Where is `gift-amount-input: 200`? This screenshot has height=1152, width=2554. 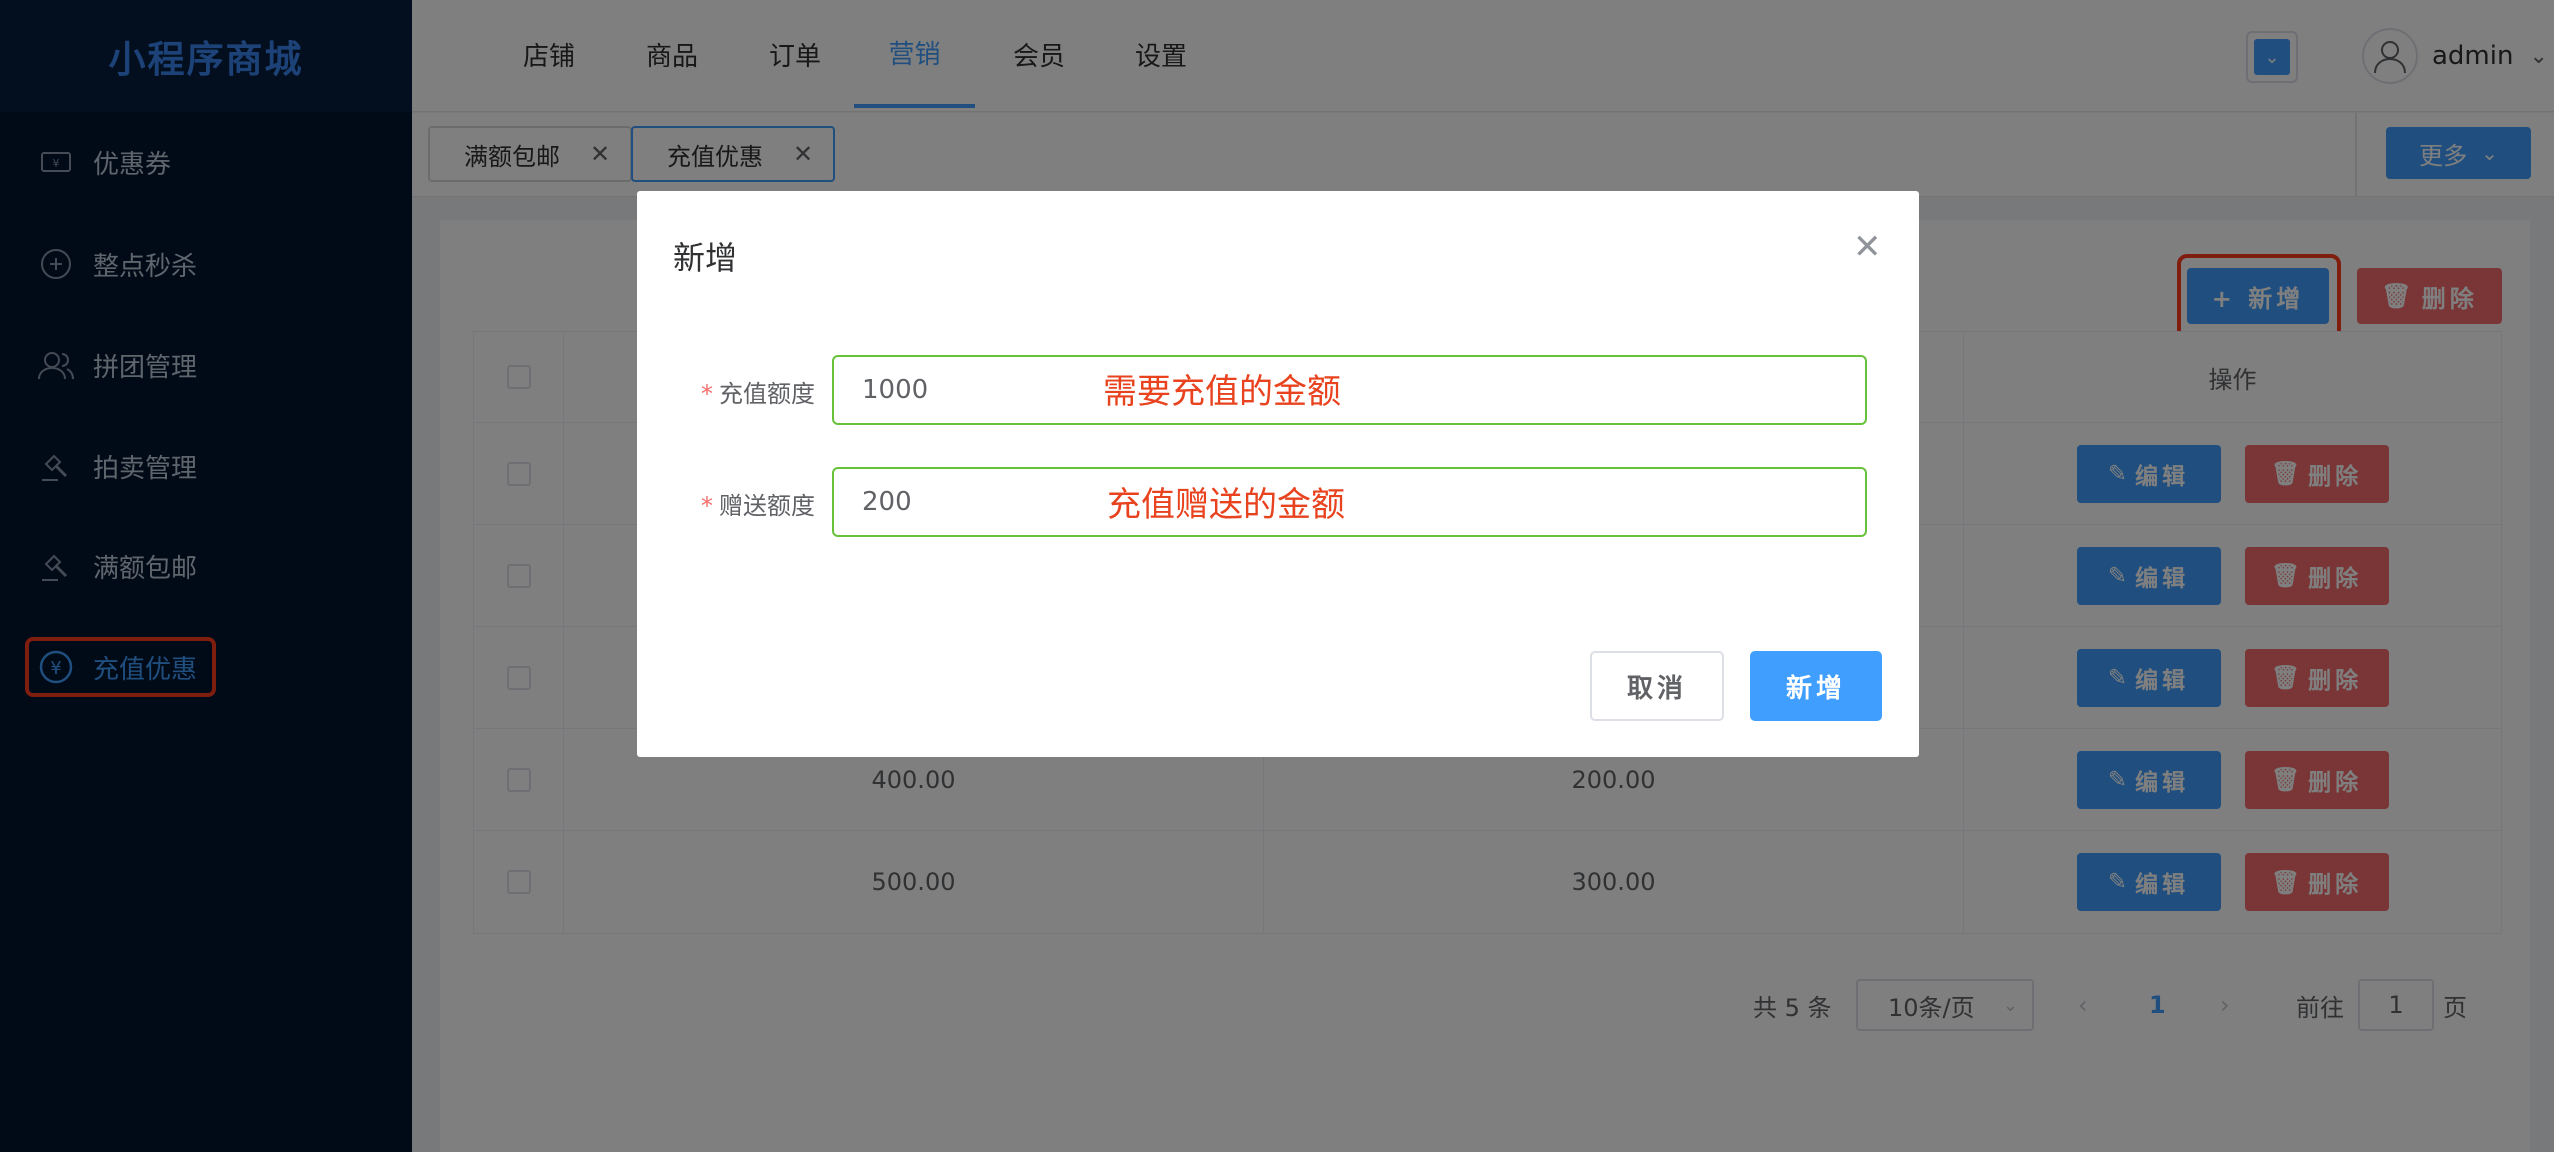 gift-amount-input: 200 is located at coordinates (1349, 502).